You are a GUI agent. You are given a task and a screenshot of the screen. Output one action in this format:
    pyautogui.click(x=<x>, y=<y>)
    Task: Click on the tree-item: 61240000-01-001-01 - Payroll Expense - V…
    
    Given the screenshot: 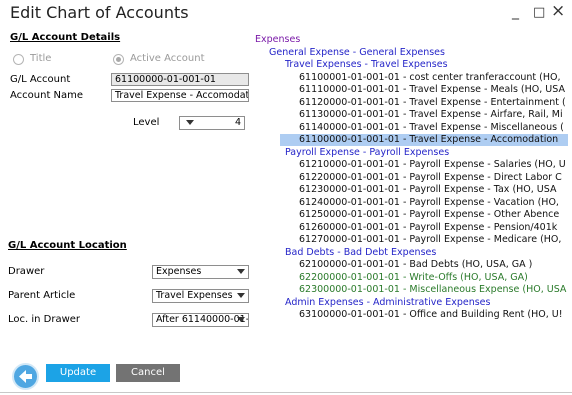 What is the action you would take?
    pyautogui.click(x=429, y=203)
    